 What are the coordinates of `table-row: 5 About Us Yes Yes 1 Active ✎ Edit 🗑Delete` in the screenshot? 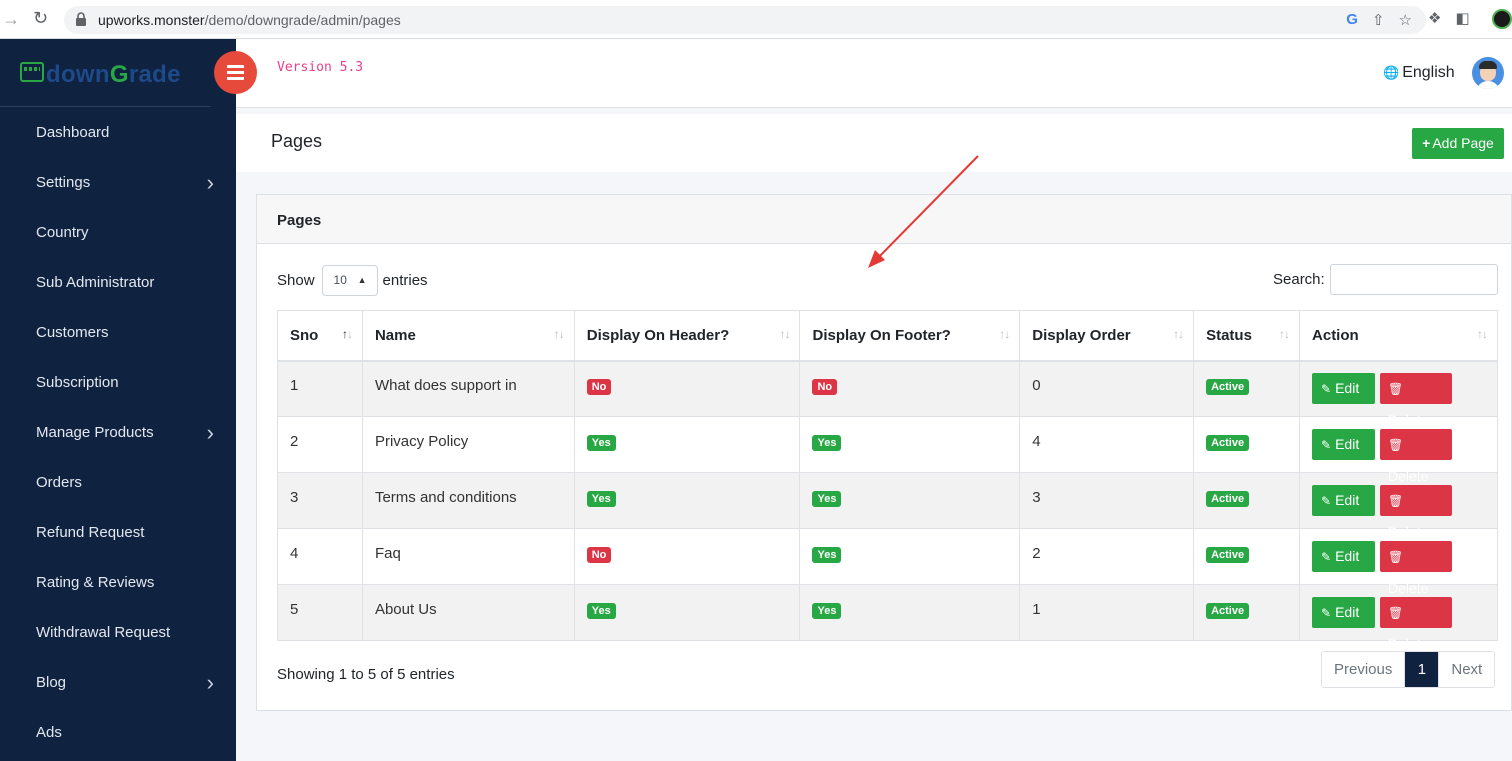 It's located at (887, 618).